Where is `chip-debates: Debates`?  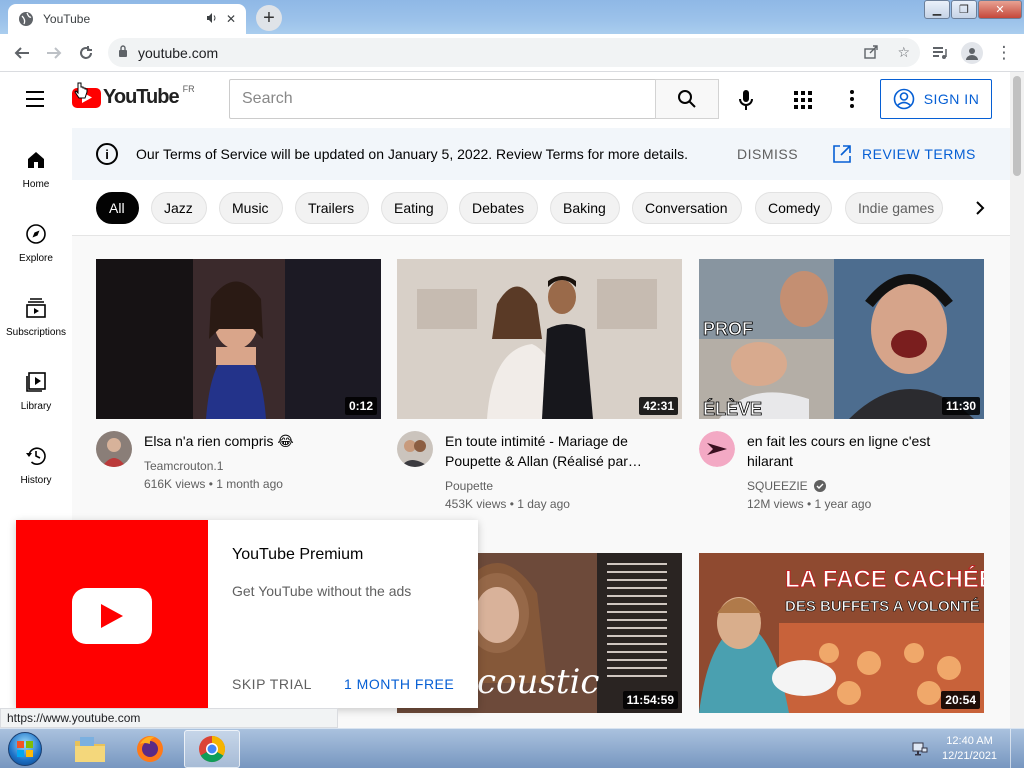 chip-debates: Debates is located at coordinates (498, 208).